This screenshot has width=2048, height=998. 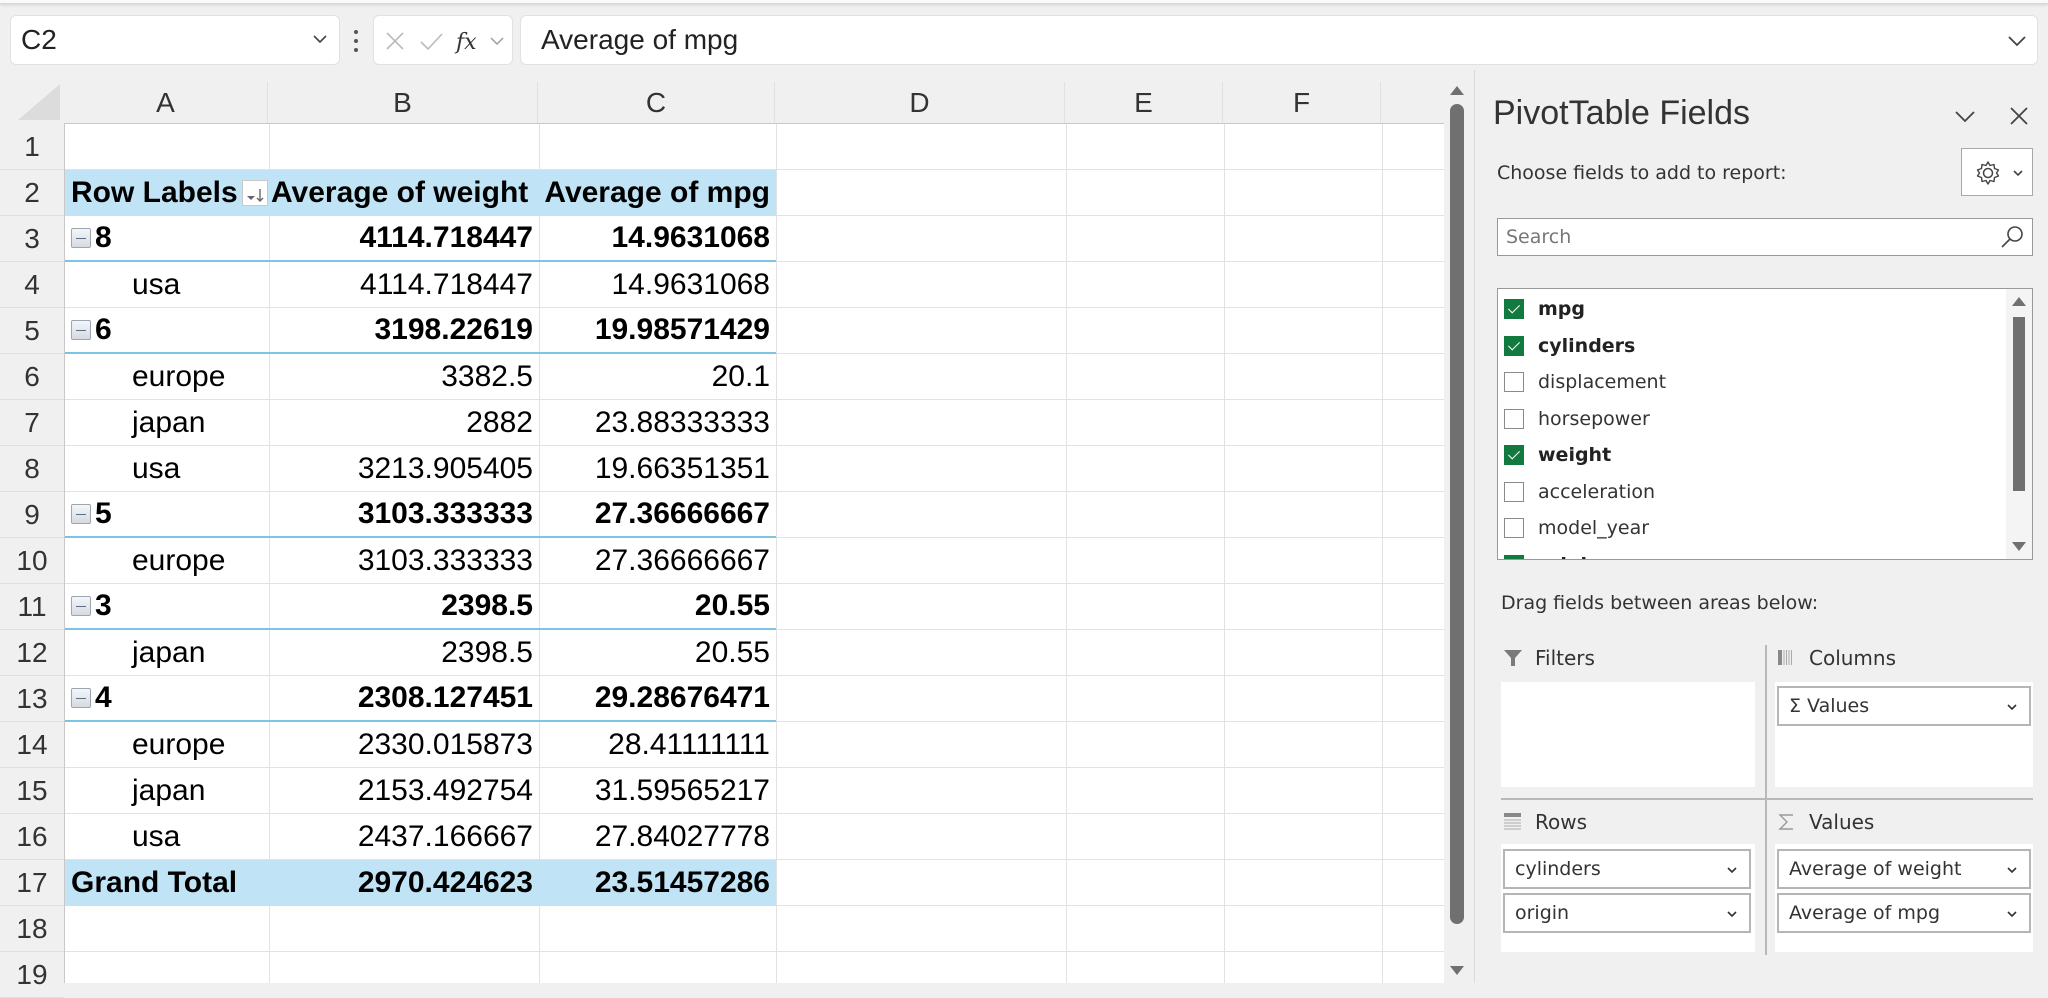 What do you see at coordinates (167, 514) in the screenshot?
I see `row-label-cell: 5` at bounding box center [167, 514].